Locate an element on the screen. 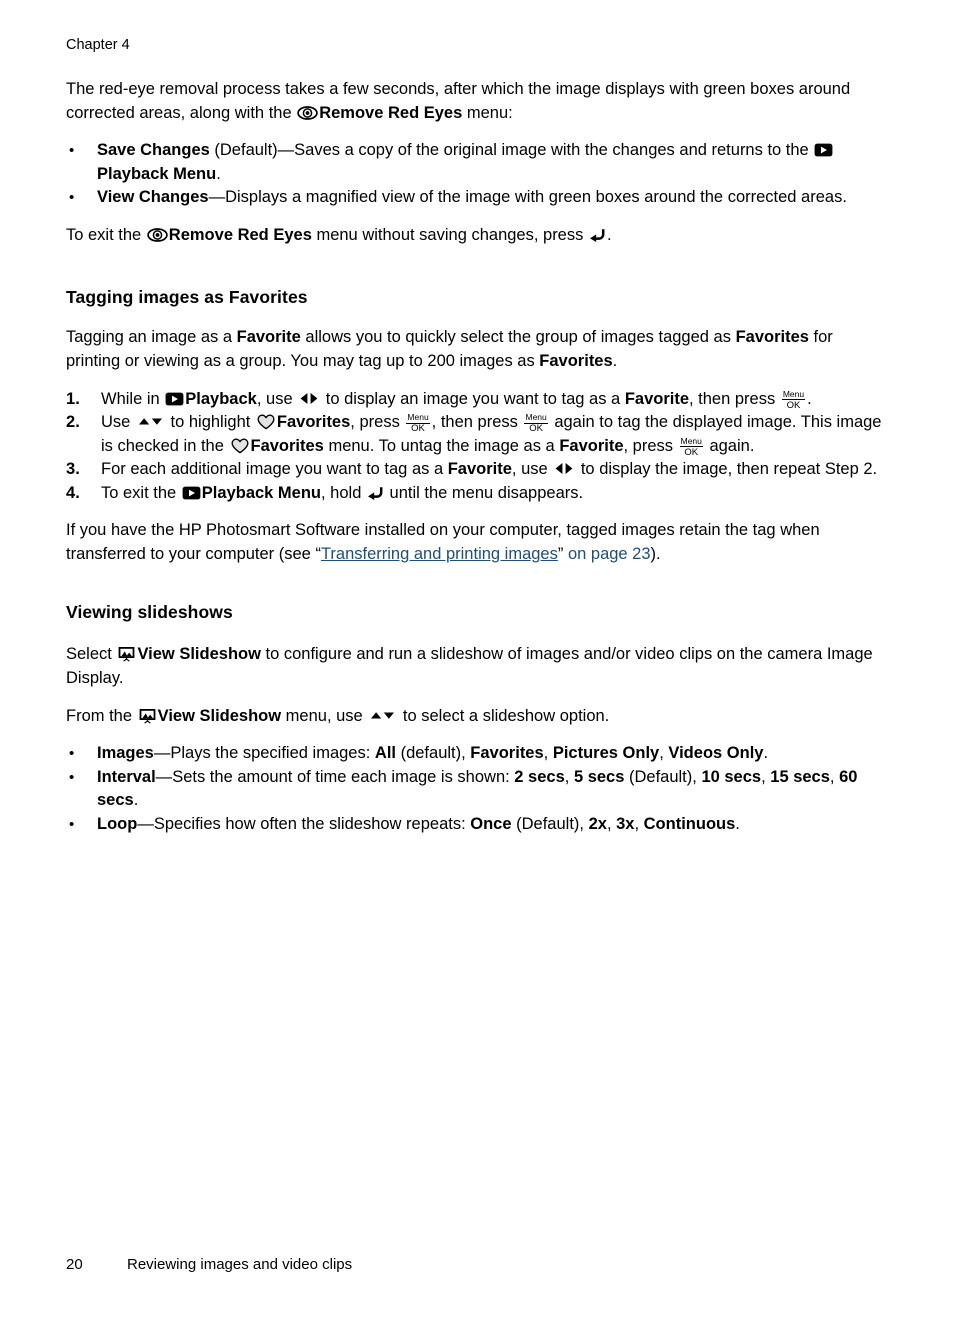 This screenshot has width=954, height=1321. opt2-value-3x: 3x is located at coordinates (625, 823).